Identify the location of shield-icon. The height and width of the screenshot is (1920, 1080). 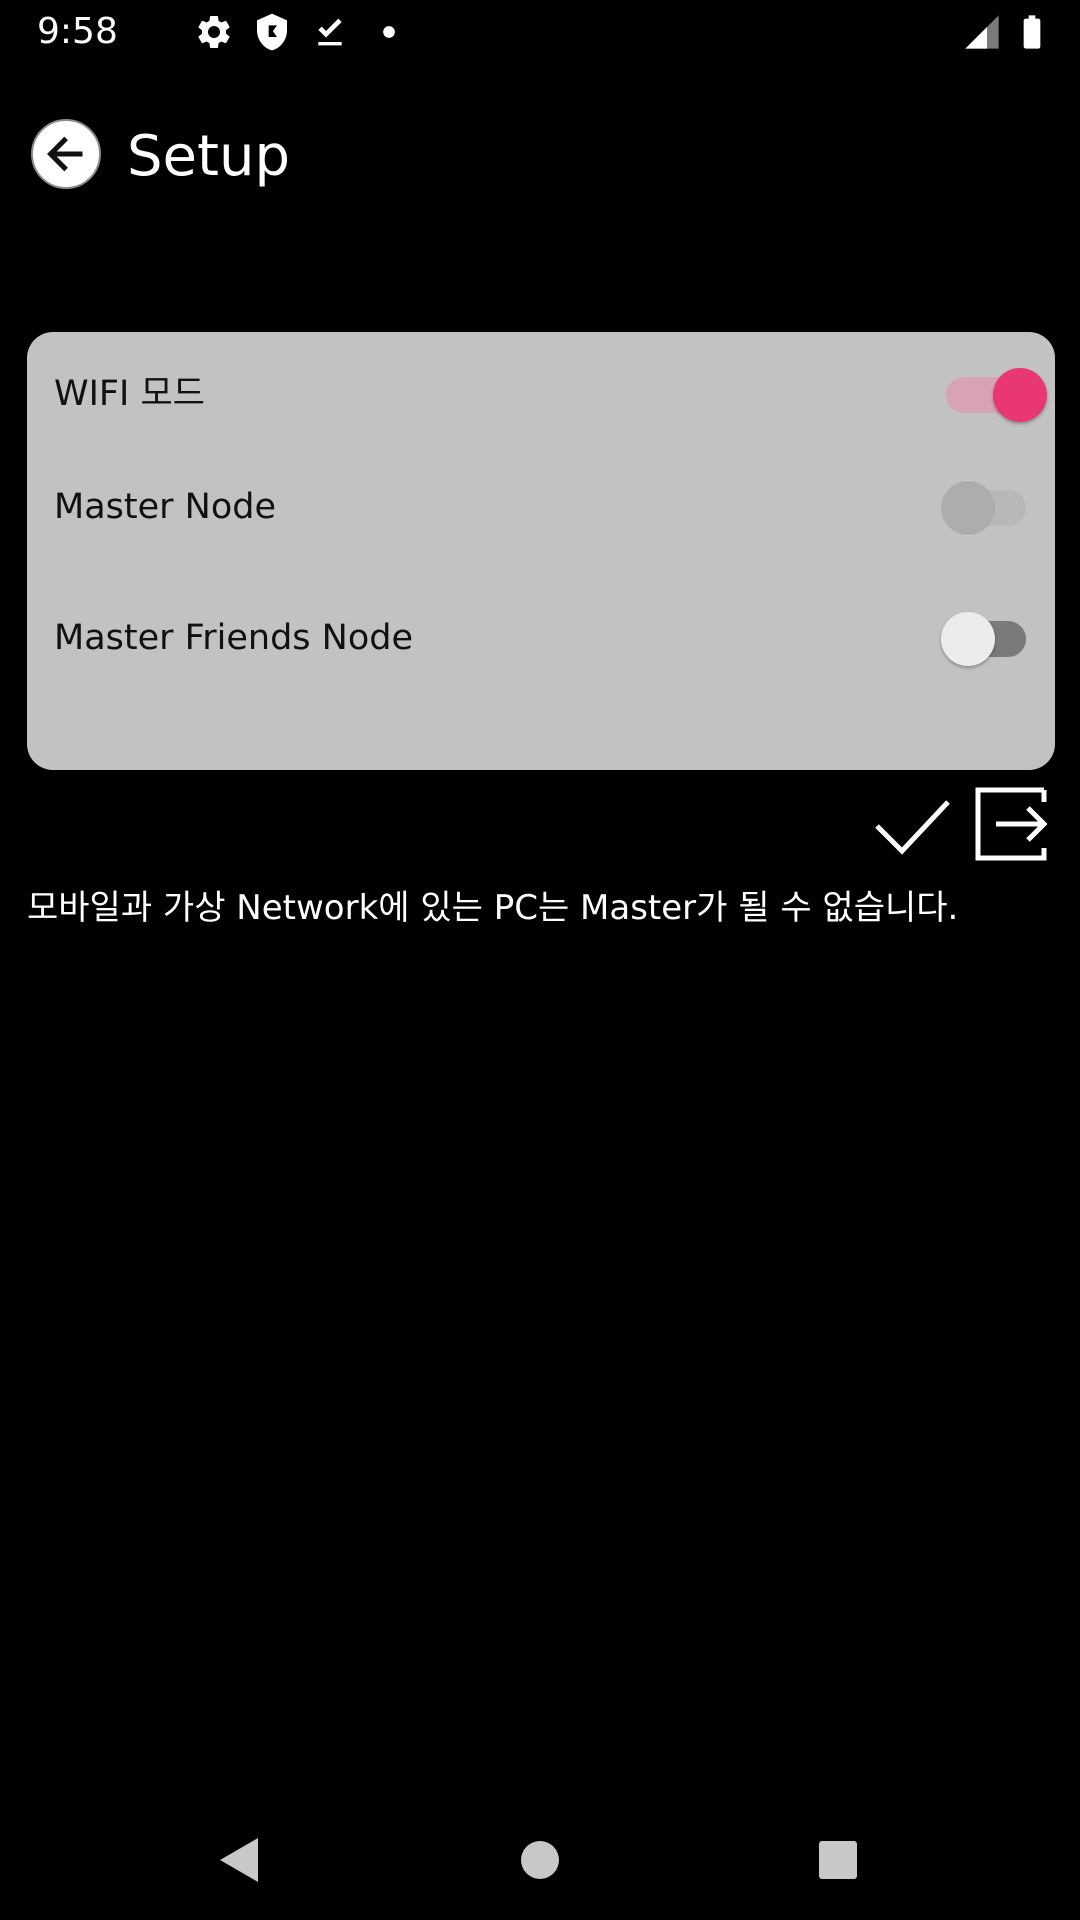
(272, 32).